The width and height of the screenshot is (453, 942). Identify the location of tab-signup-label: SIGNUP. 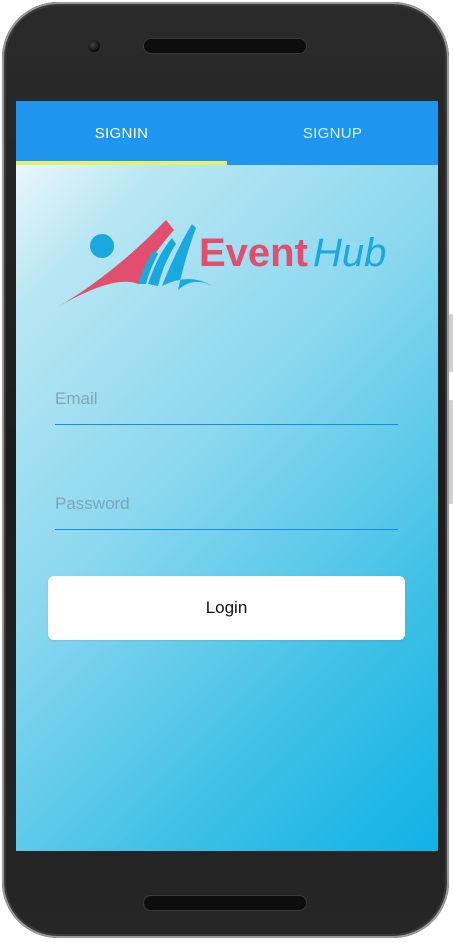
(332, 133).